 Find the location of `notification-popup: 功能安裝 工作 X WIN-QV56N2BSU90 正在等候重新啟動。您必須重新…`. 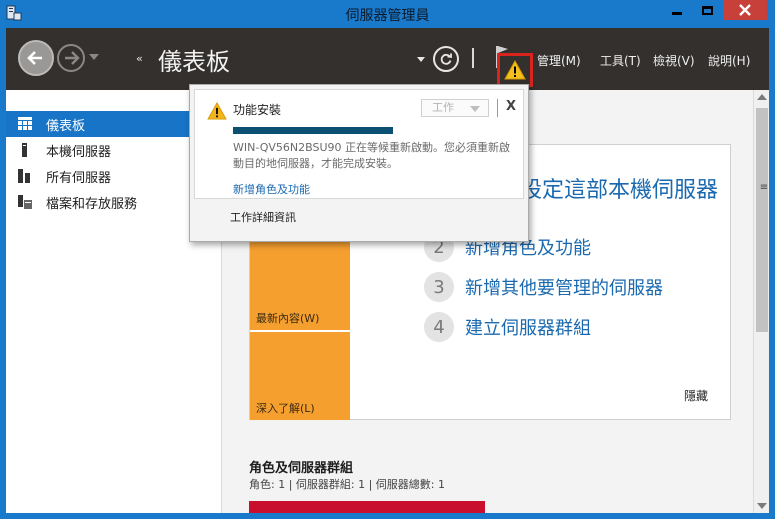

notification-popup: 功能安裝 工作 X WIN-QV56N2BSU90 正在等候重新啟動。您必須重新… is located at coordinates (359, 163).